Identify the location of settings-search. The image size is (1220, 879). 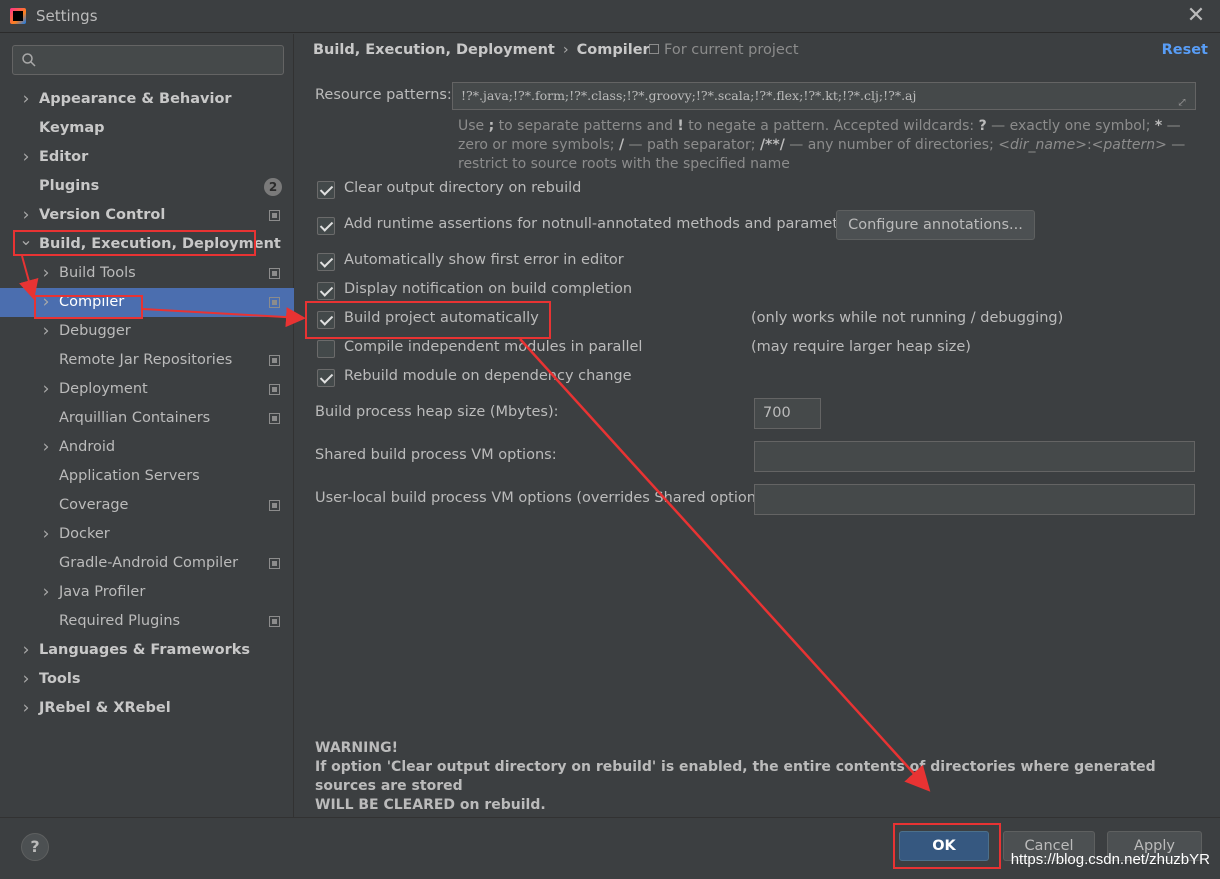
(148, 60).